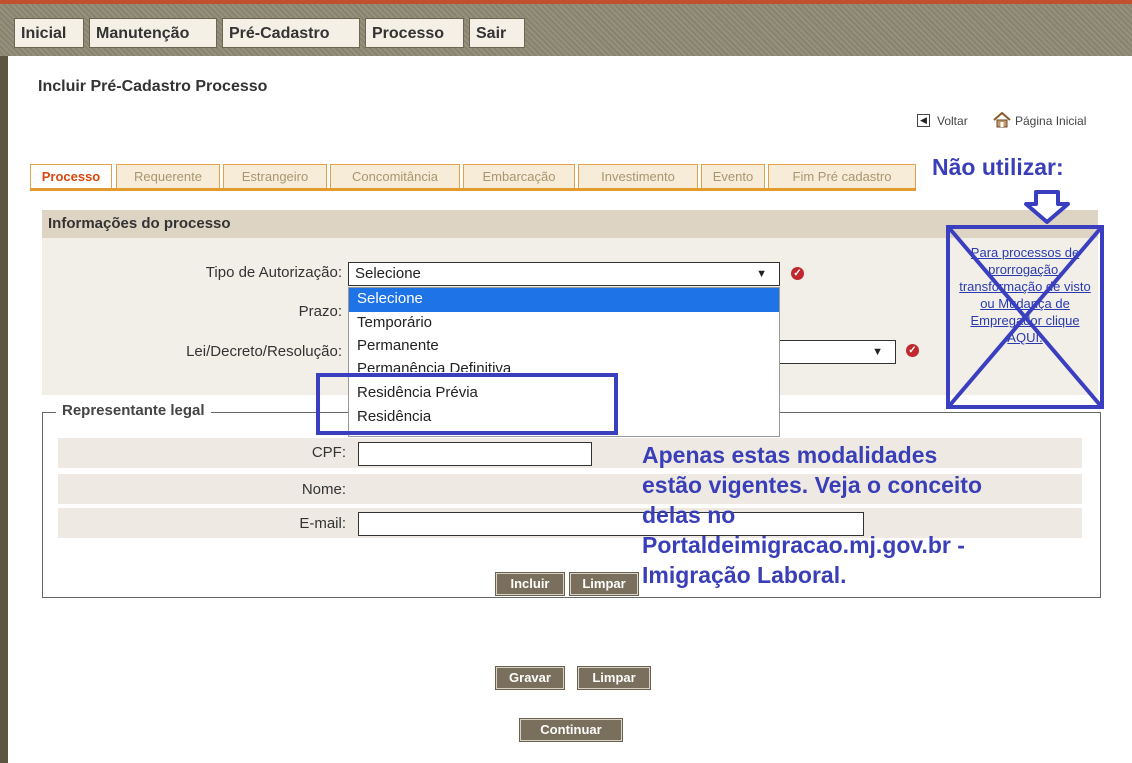 Image resolution: width=1132 pixels, height=763 pixels. What do you see at coordinates (564, 365) in the screenshot?
I see `option-permanencia-definitiva: Permanência Definitiva` at bounding box center [564, 365].